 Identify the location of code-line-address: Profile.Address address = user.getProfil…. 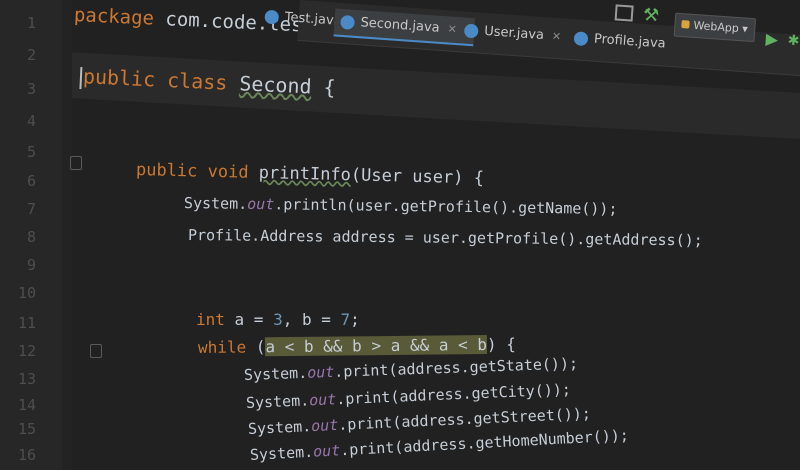
(445, 237).